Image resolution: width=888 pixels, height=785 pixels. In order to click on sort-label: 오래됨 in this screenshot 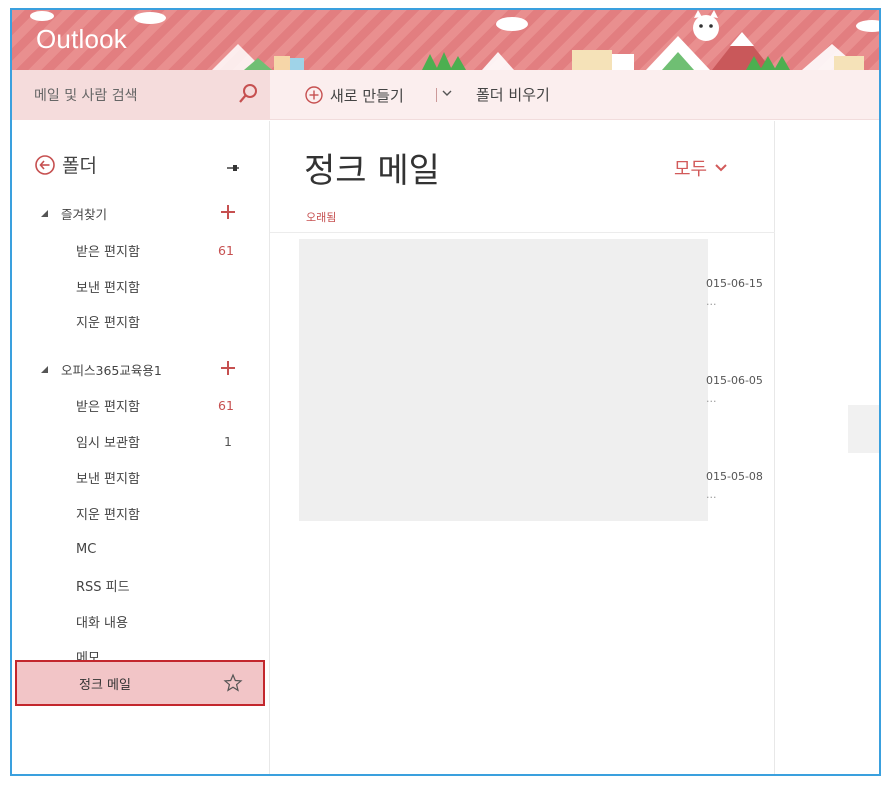, I will do `click(321, 217)`.